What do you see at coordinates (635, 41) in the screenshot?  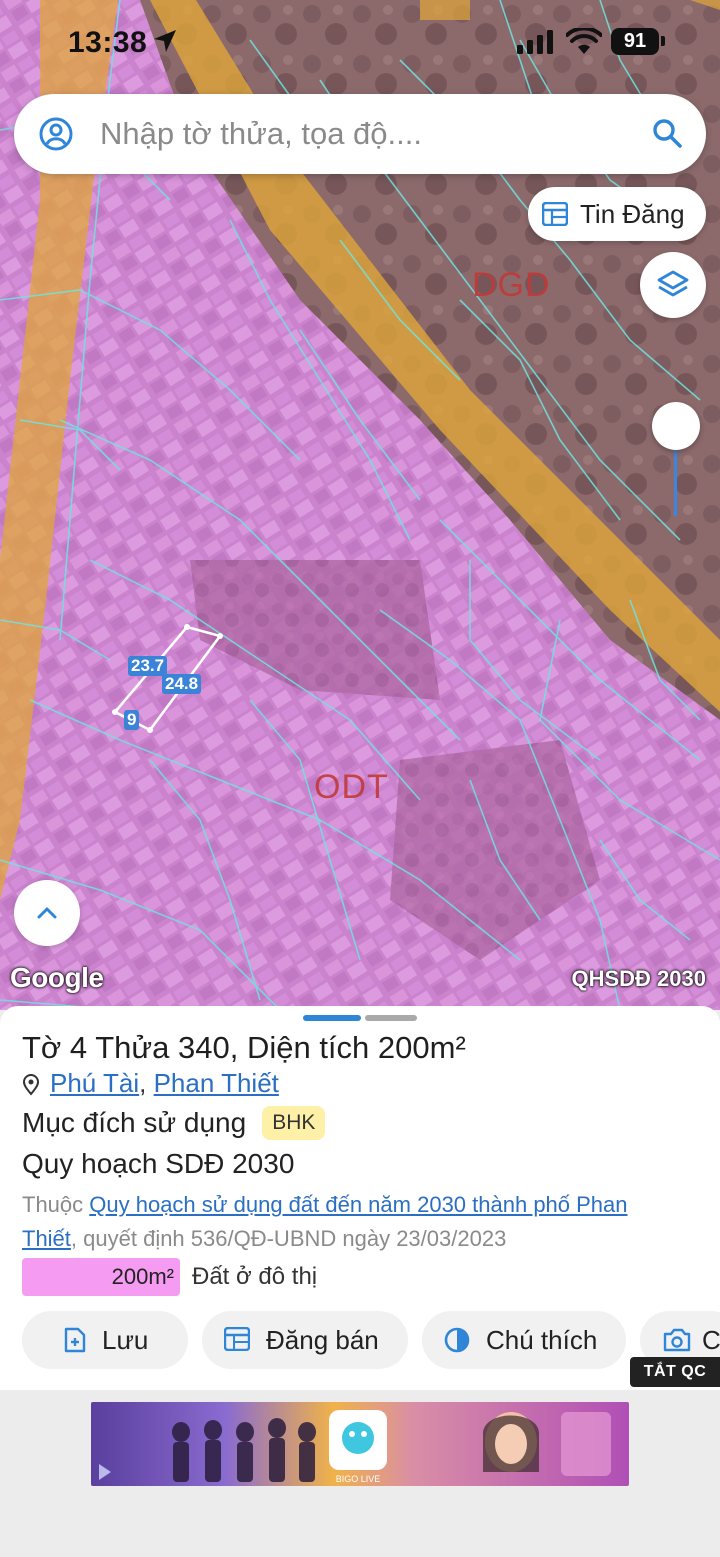 I see `battery-indicator: 91` at bounding box center [635, 41].